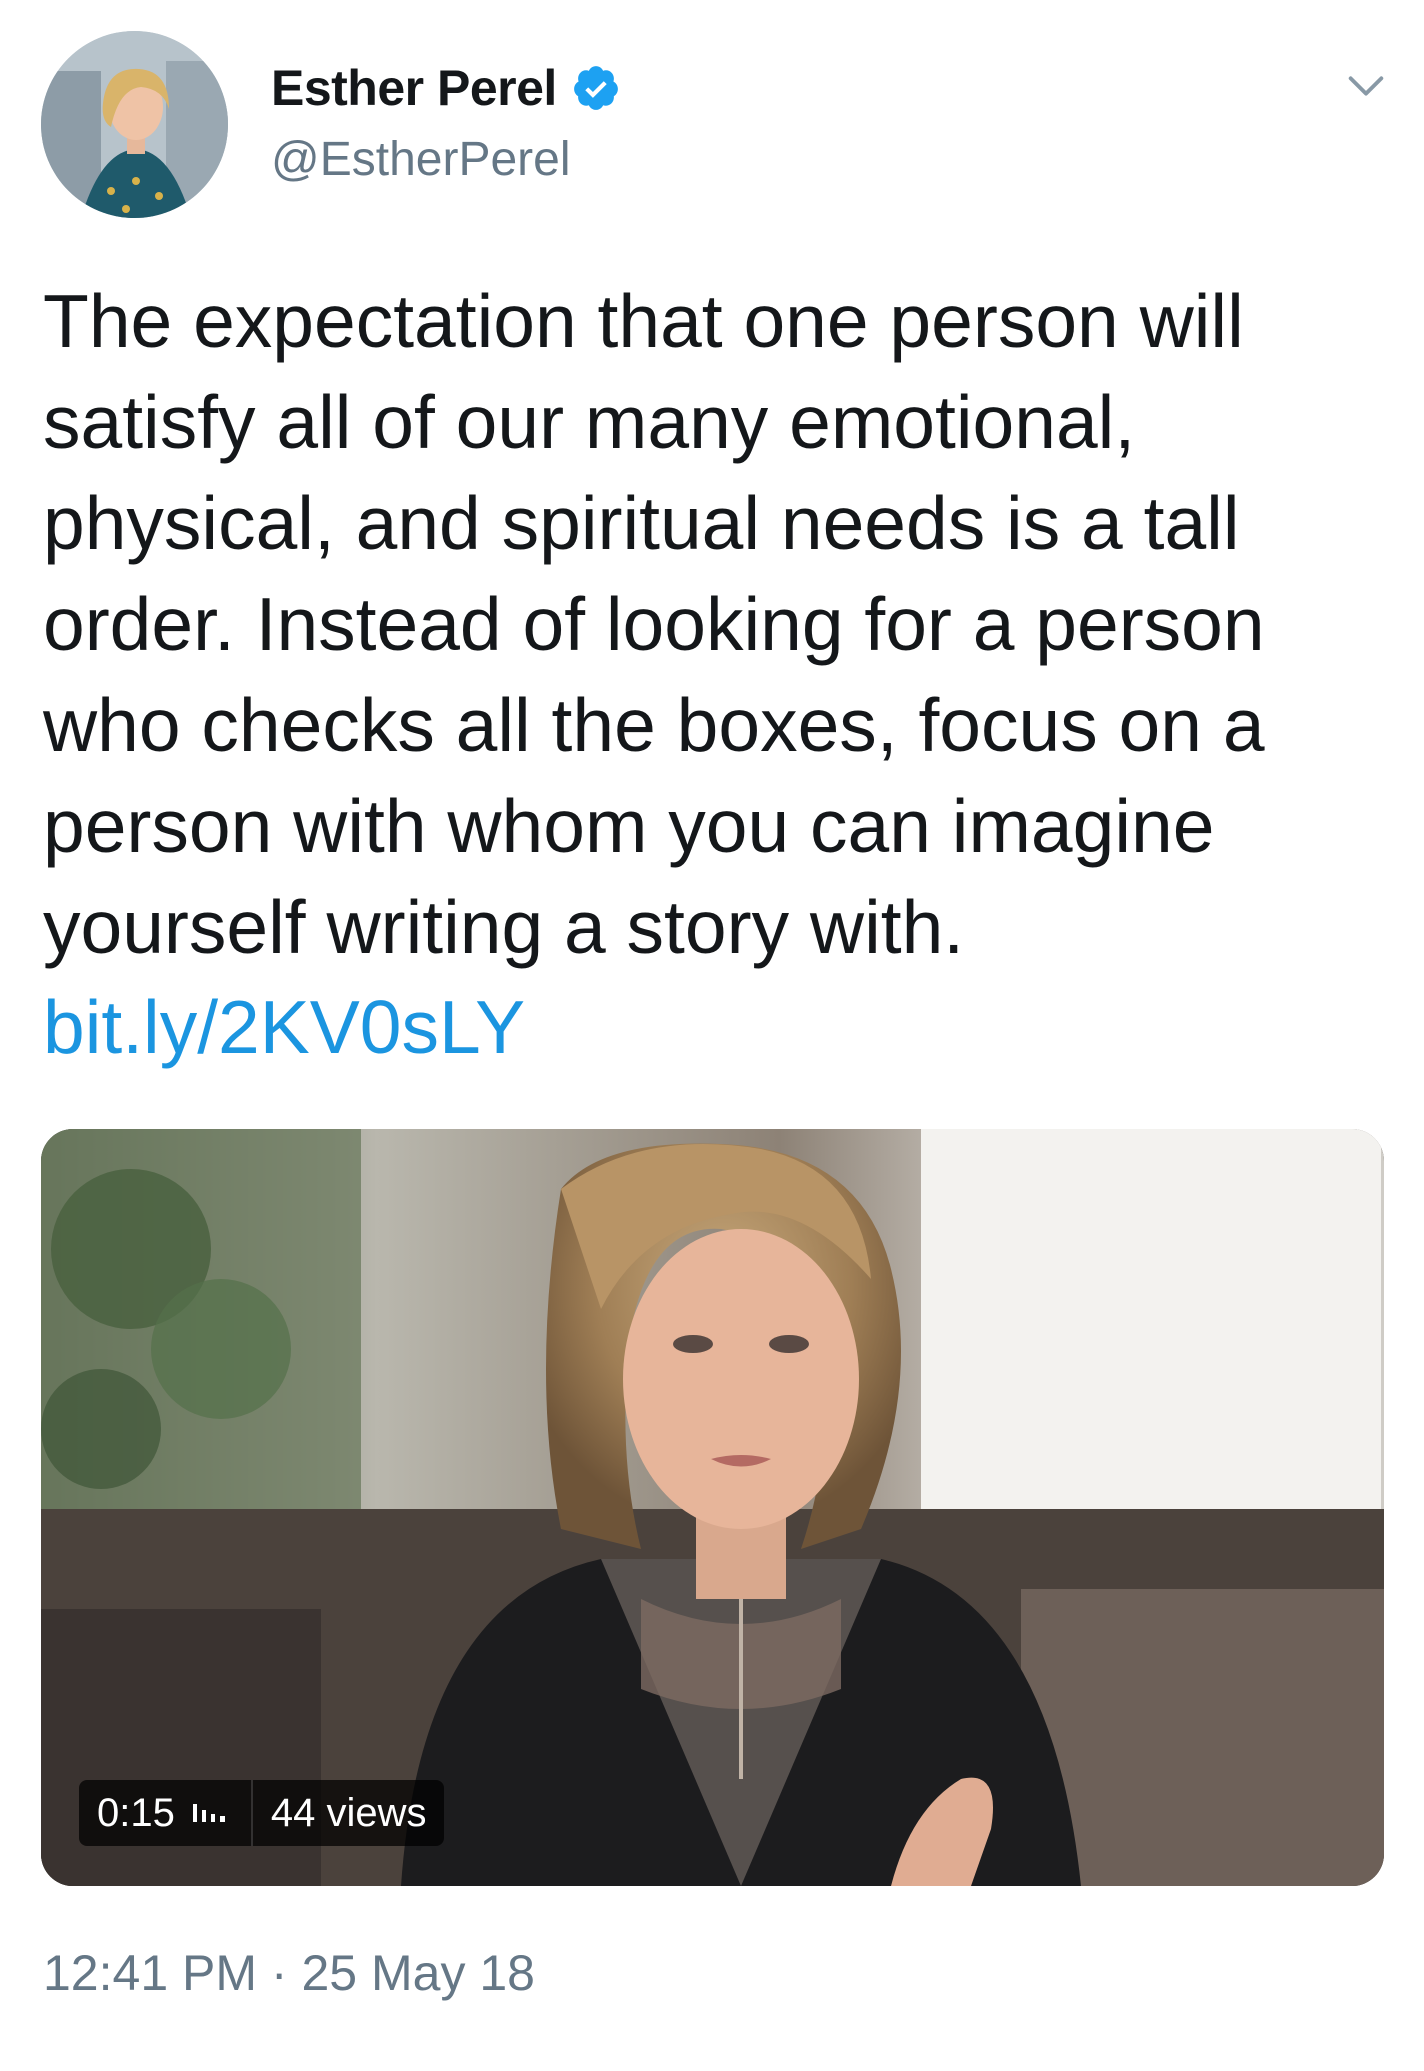 The height and width of the screenshot is (2071, 1424). I want to click on verified-badge-icon, so click(595, 88).